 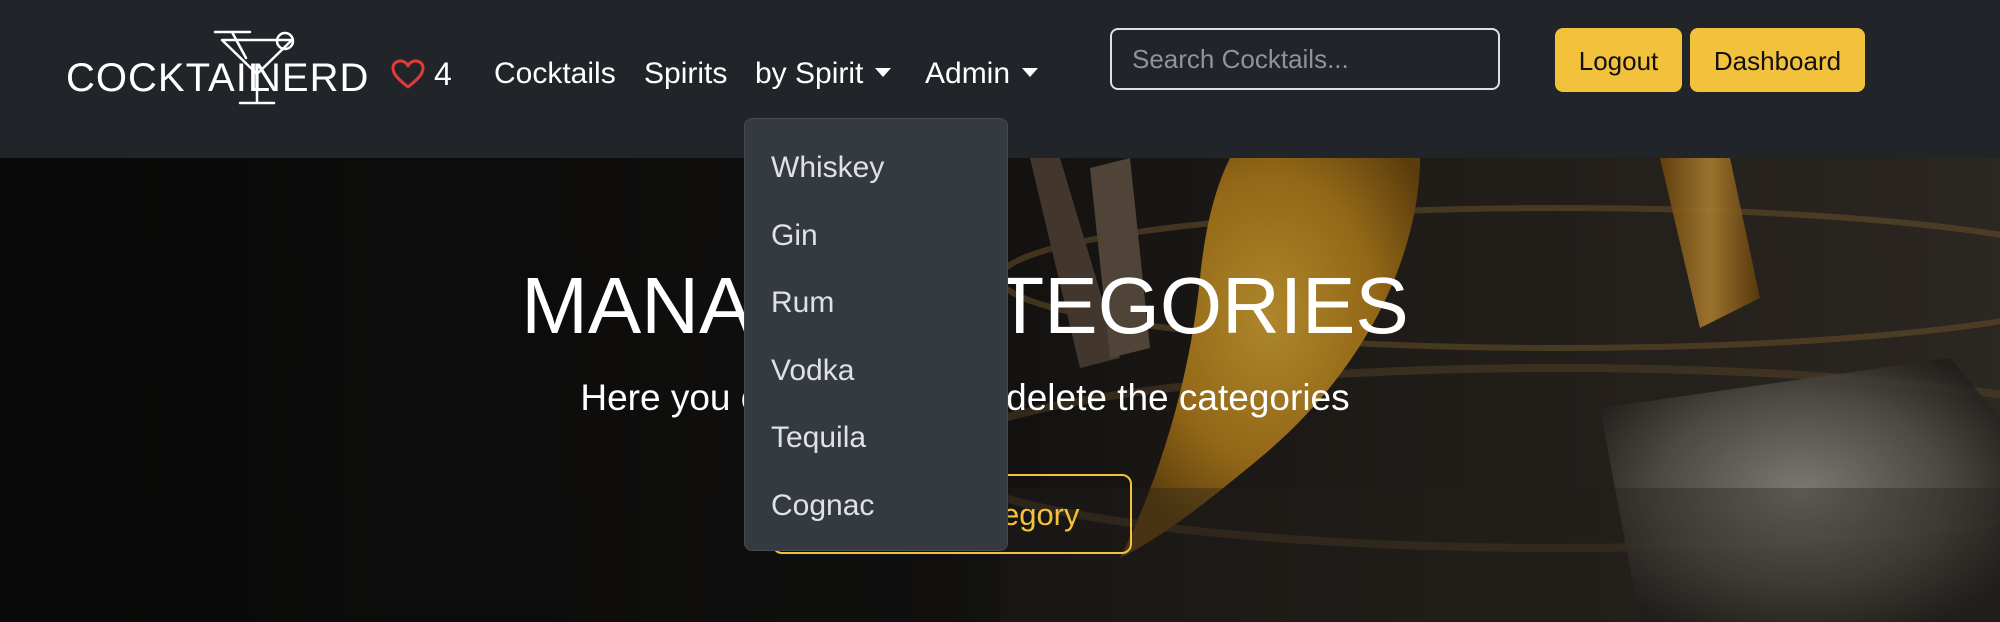 What do you see at coordinates (876, 371) in the screenshot?
I see `dropdown-item-vodka: Vodka` at bounding box center [876, 371].